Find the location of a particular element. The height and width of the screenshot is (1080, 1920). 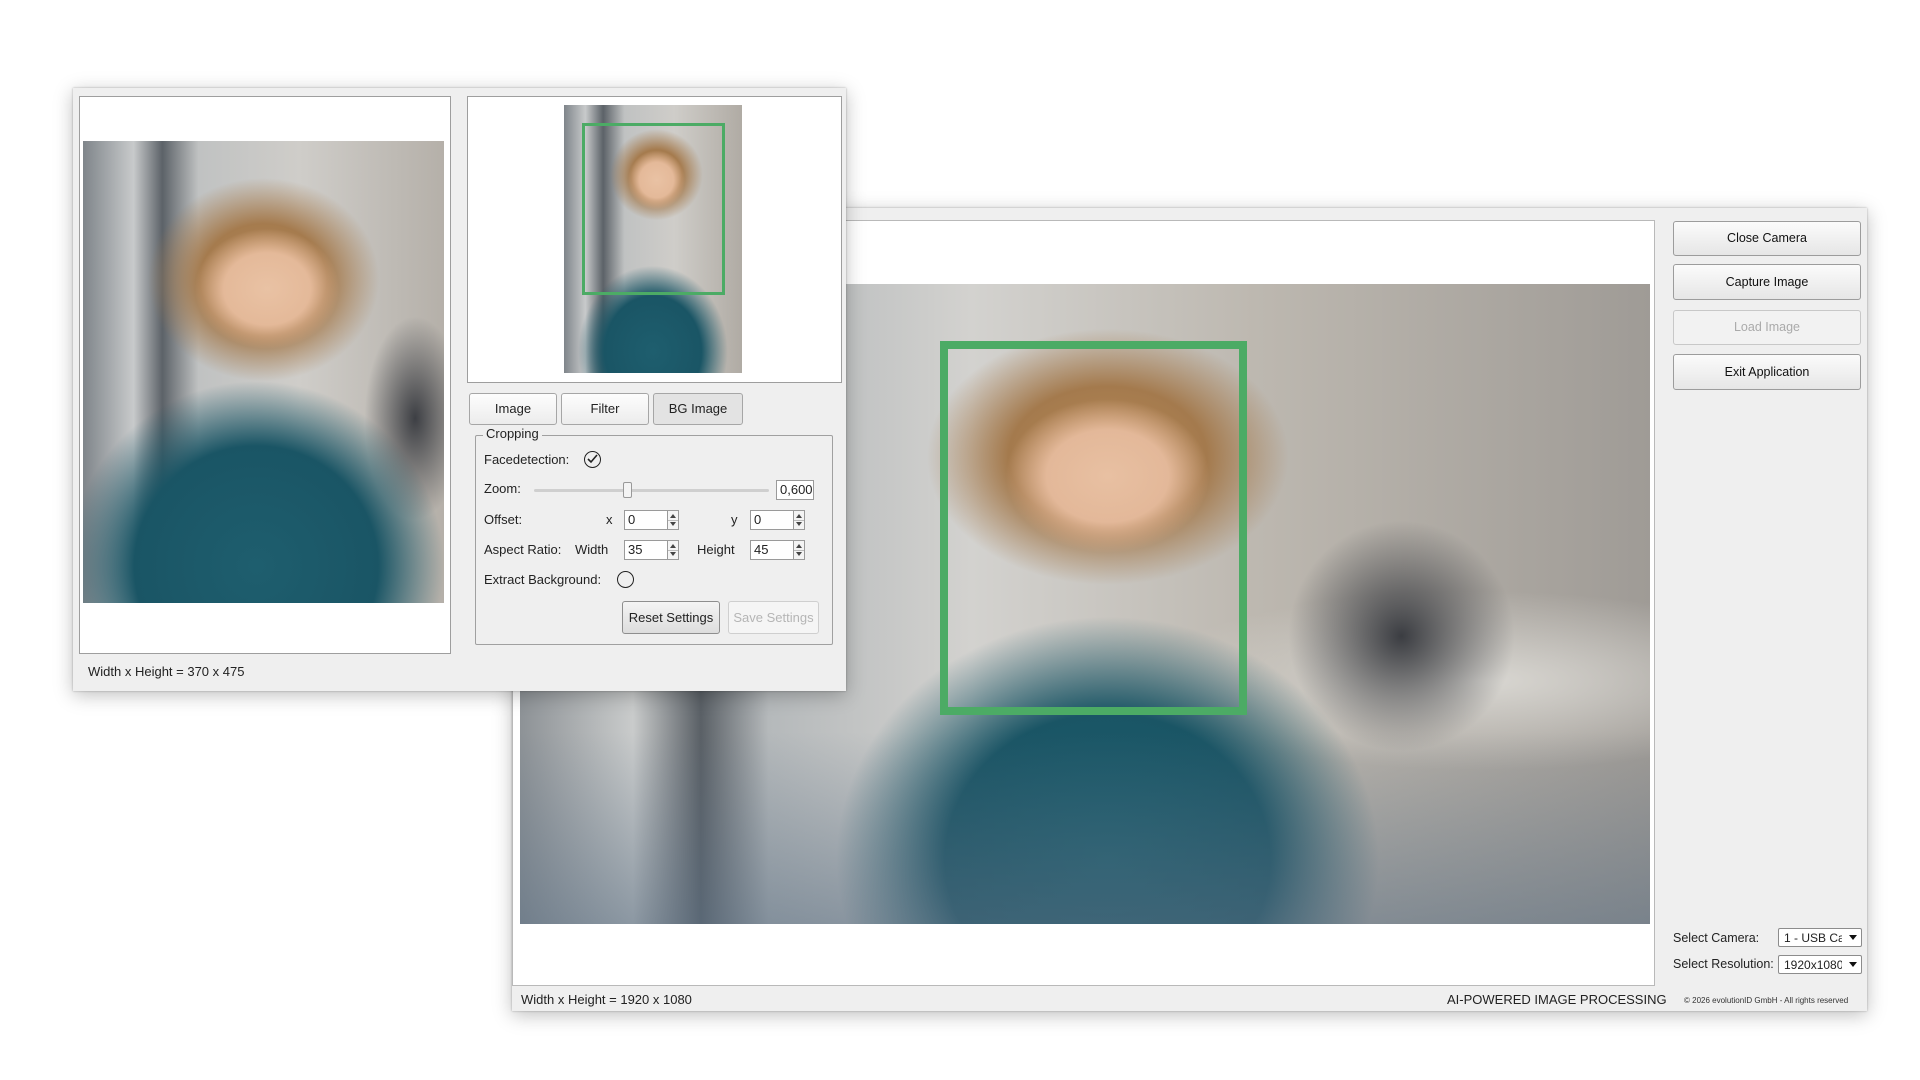

aspect-height-spinner is located at coordinates (799, 550).